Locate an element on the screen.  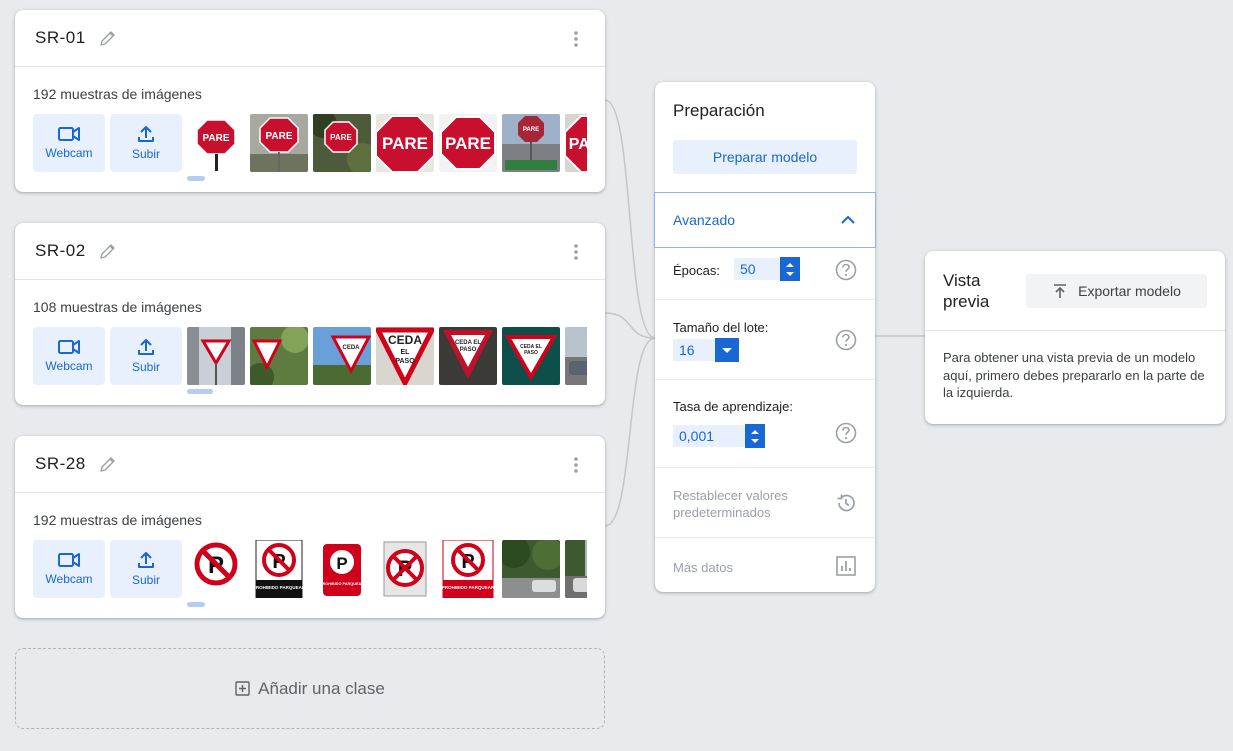
thumbnail-strip: PARE PARE PARE PARE PARE PARE PA is located at coordinates (387, 149).